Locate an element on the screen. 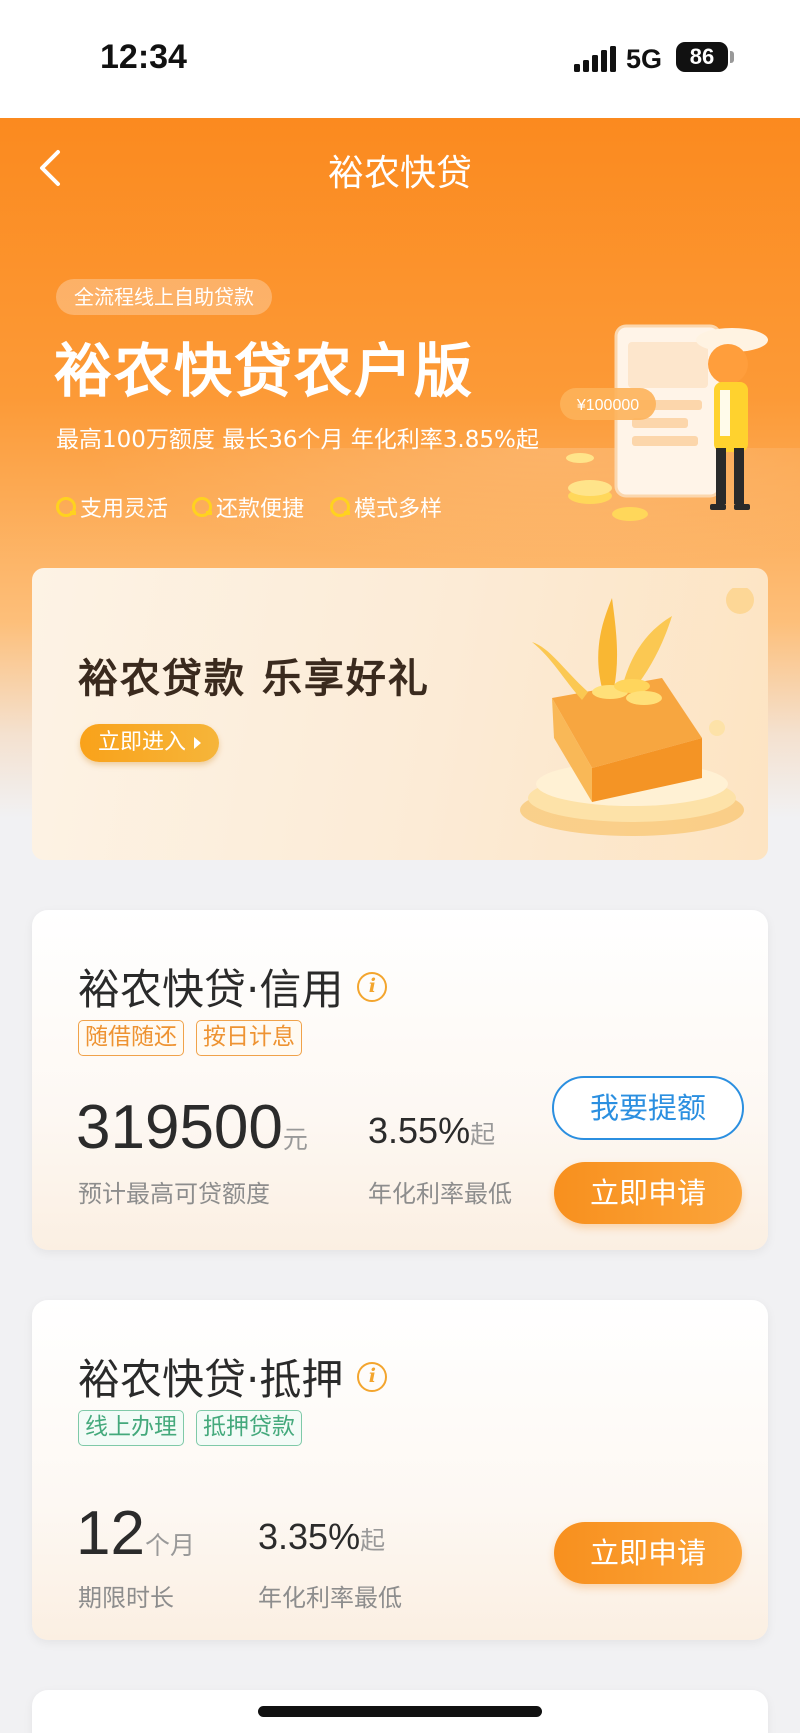 Image resolution: width=800 pixels, height=1733 pixels. feature-item: 模式多样 is located at coordinates (386, 507).